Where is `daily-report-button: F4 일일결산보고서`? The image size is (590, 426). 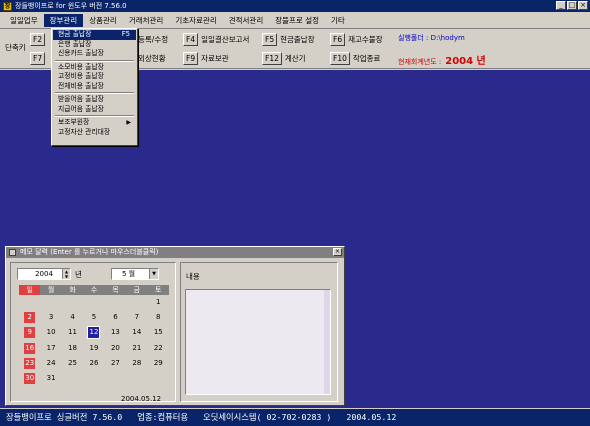
daily-report-button: F4 일일결산보고서 is located at coordinates (216, 39).